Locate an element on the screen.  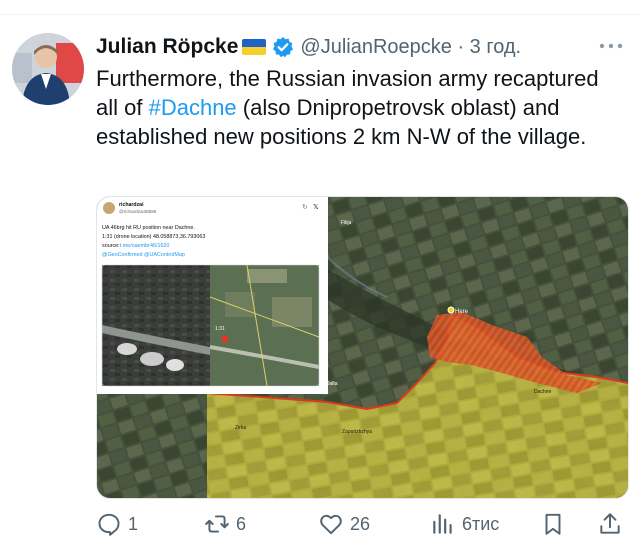
map-label-bottom-center: Zaporizhzhya is located at coordinates (357, 432).